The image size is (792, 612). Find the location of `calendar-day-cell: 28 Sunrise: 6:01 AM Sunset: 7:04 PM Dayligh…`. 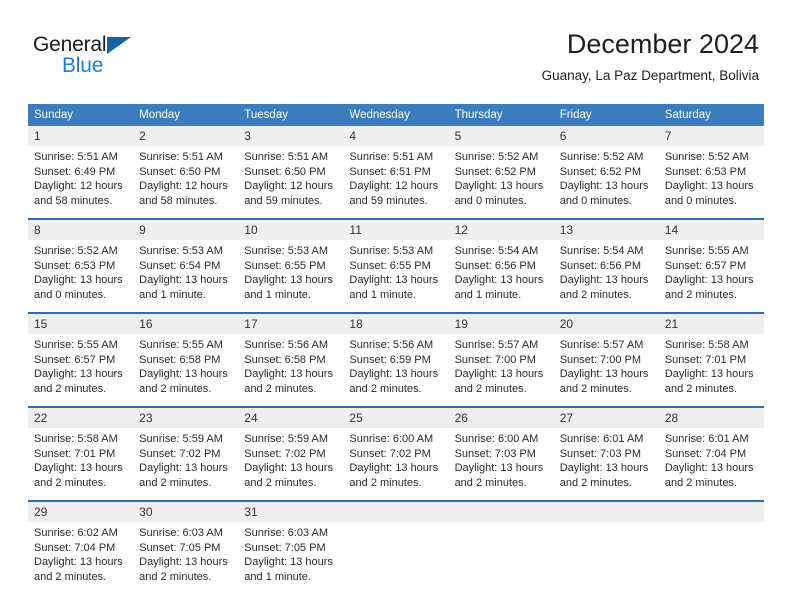

calendar-day-cell: 28 Sunrise: 6:01 AM Sunset: 7:04 PM Dayligh… is located at coordinates (711, 453).